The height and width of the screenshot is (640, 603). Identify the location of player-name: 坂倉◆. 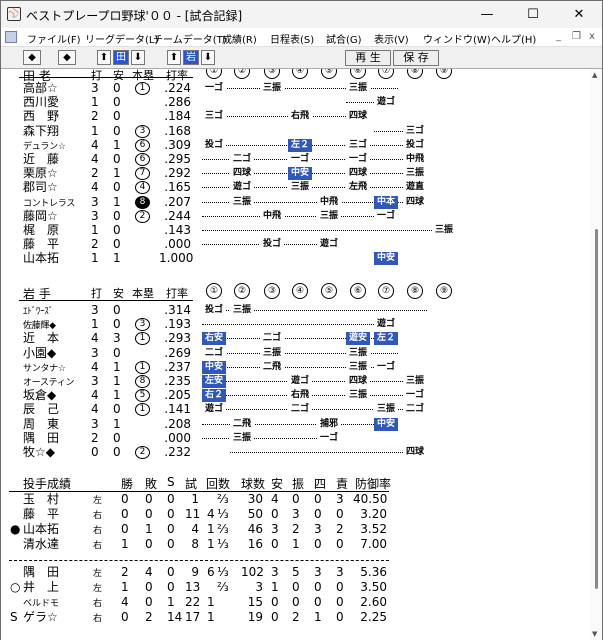
(39, 395).